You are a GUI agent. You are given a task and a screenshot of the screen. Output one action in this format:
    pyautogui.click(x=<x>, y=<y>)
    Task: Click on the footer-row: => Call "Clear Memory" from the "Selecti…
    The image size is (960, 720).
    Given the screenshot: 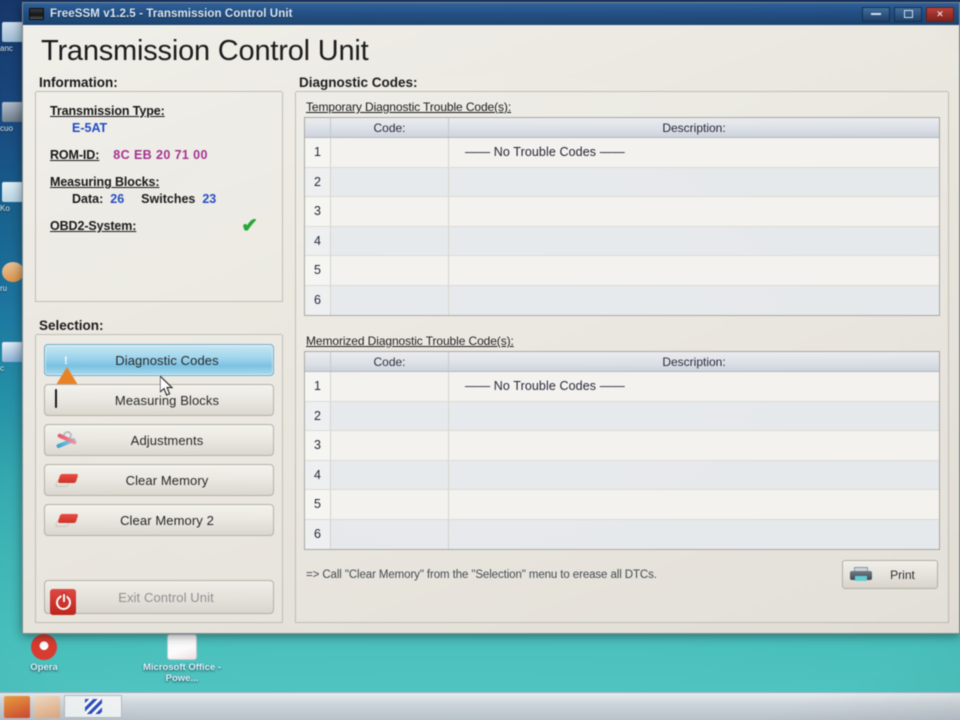 What is the action you would take?
    pyautogui.click(x=622, y=574)
    